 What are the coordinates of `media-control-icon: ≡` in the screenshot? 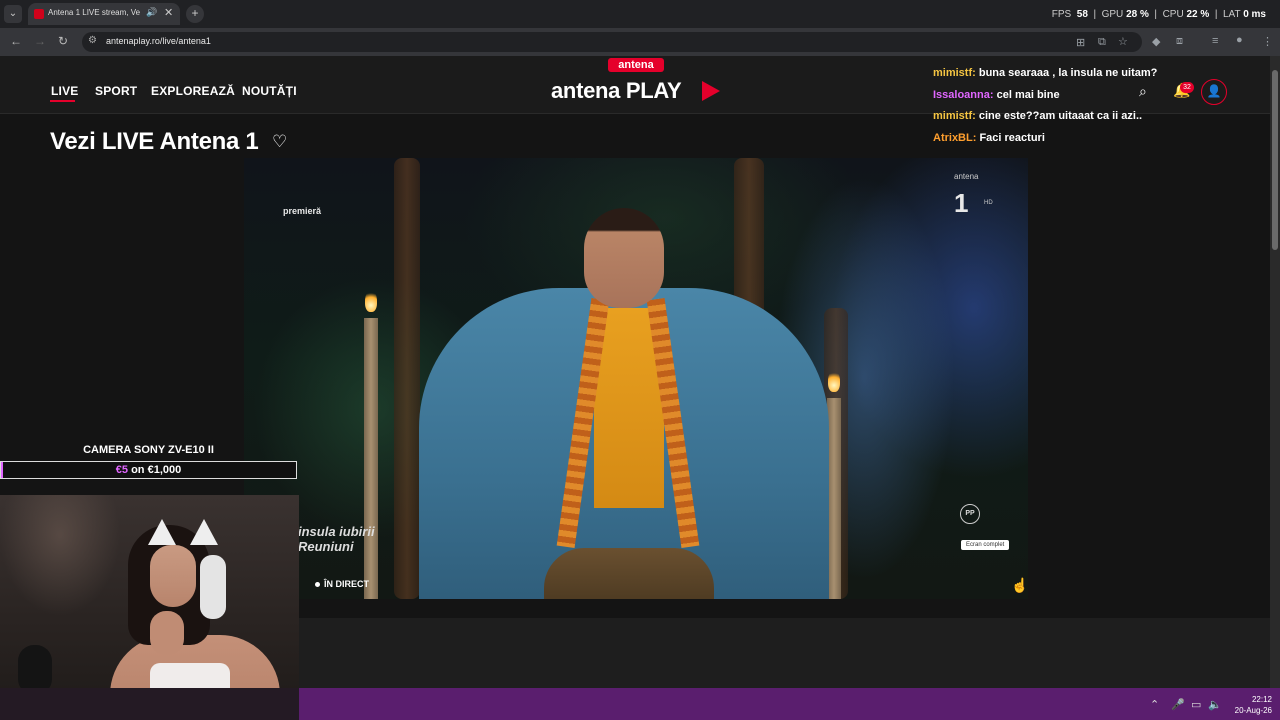 It's located at (1215, 41).